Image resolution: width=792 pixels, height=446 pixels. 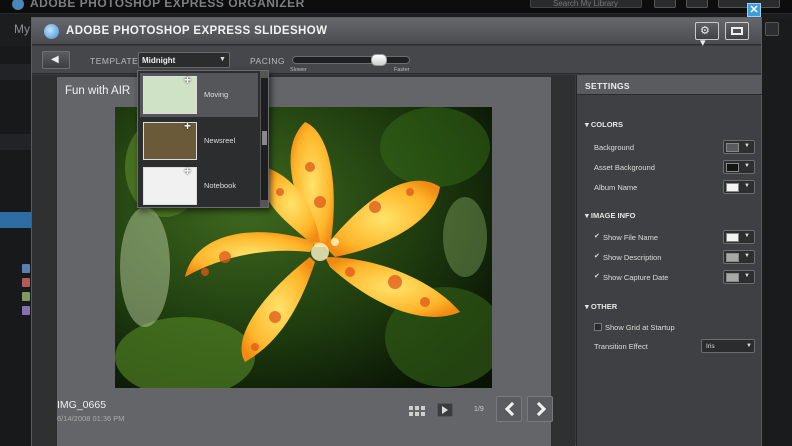 What do you see at coordinates (604, 306) in the screenshot?
I see `other-heading: OTHER` at bounding box center [604, 306].